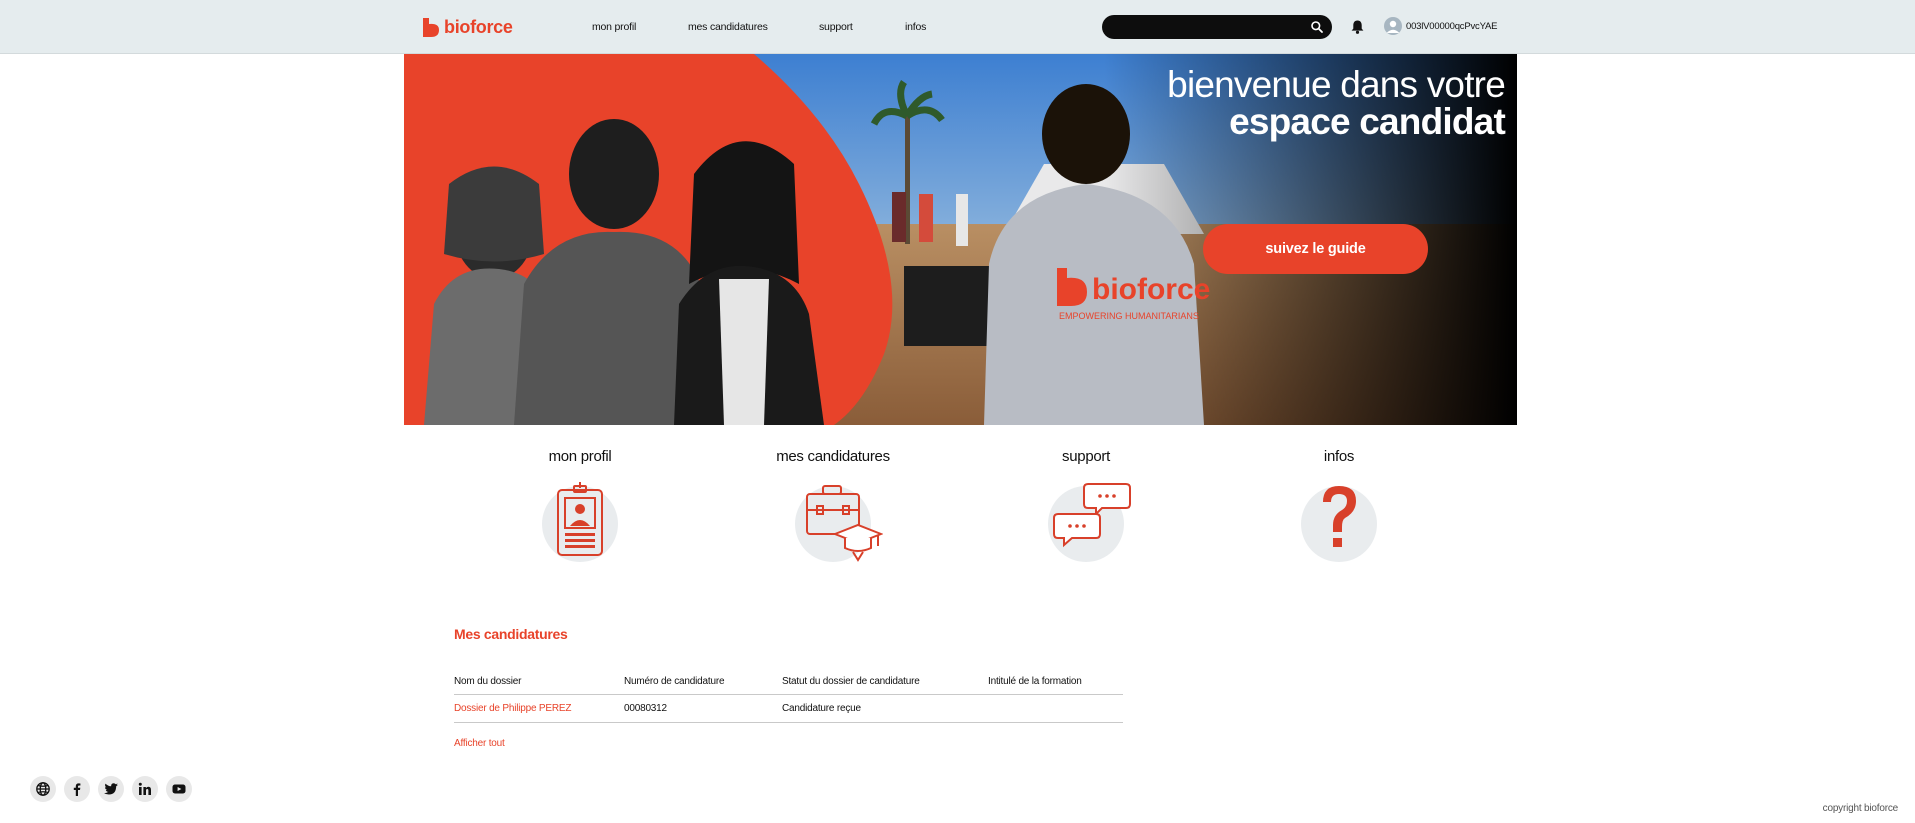 Image resolution: width=1915 pixels, height=823 pixels. What do you see at coordinates (836, 27) in the screenshot?
I see `nav-support: support` at bounding box center [836, 27].